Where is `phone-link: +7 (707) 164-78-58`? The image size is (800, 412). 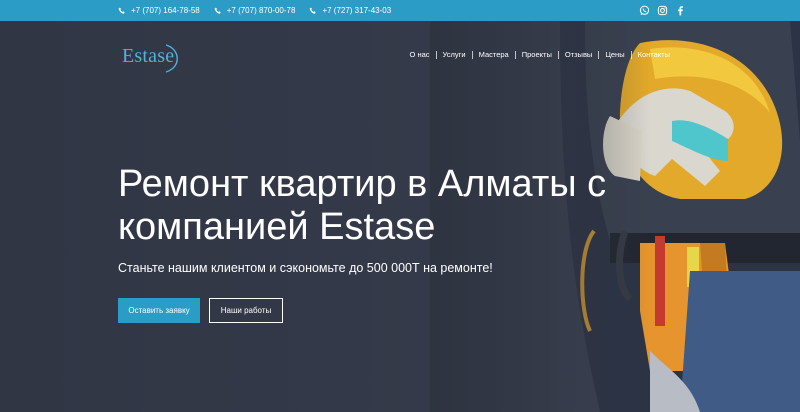 phone-link: +7 (707) 164-78-58 is located at coordinates (159, 10).